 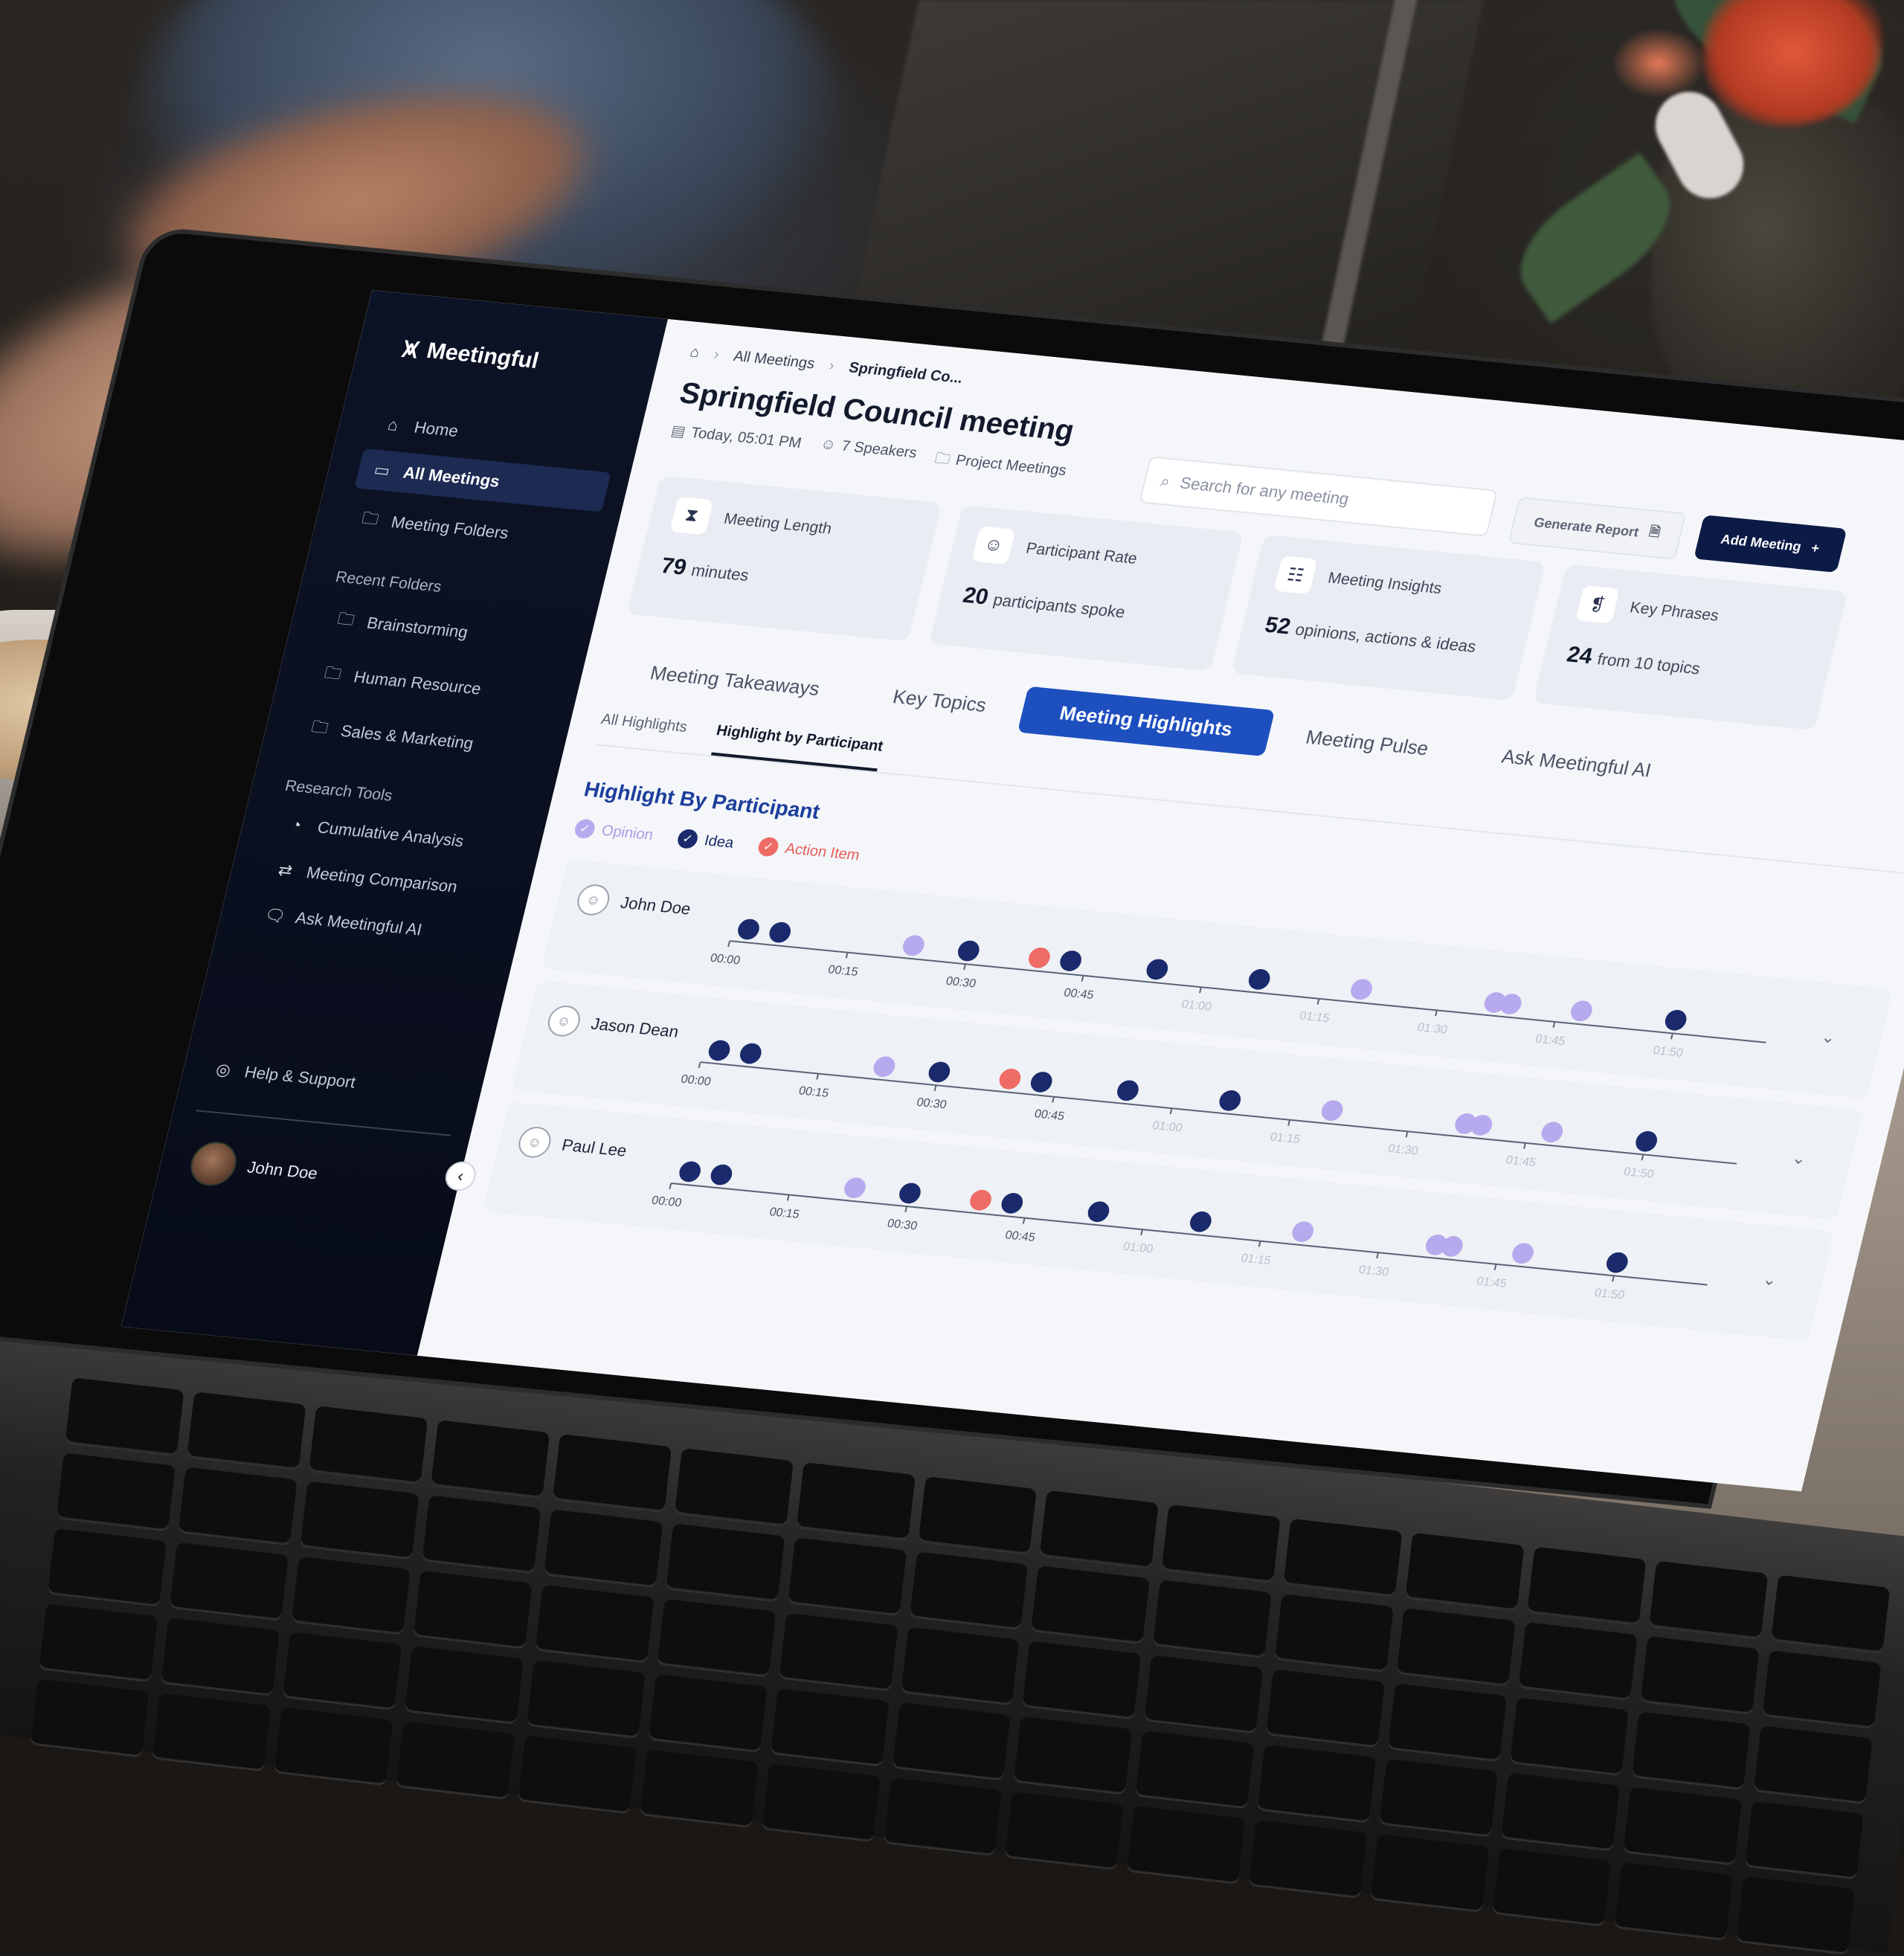 I want to click on stat-value: 52, so click(x=1277, y=626).